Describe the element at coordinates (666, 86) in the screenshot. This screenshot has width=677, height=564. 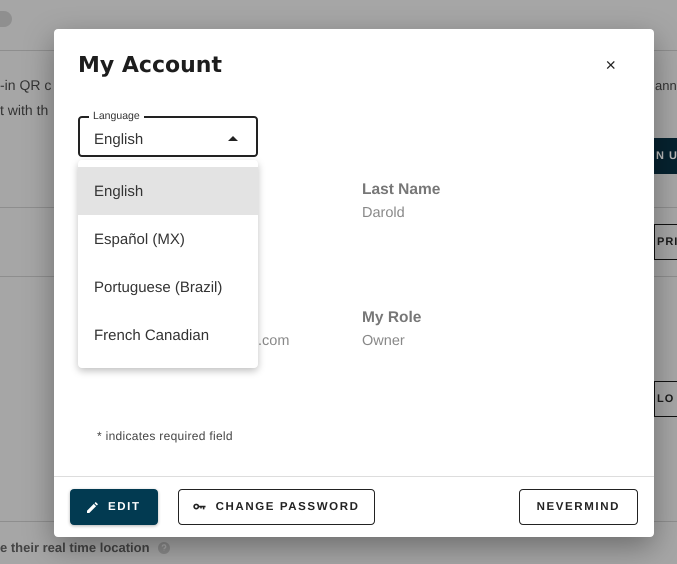
I see `background-text: ann` at that location.